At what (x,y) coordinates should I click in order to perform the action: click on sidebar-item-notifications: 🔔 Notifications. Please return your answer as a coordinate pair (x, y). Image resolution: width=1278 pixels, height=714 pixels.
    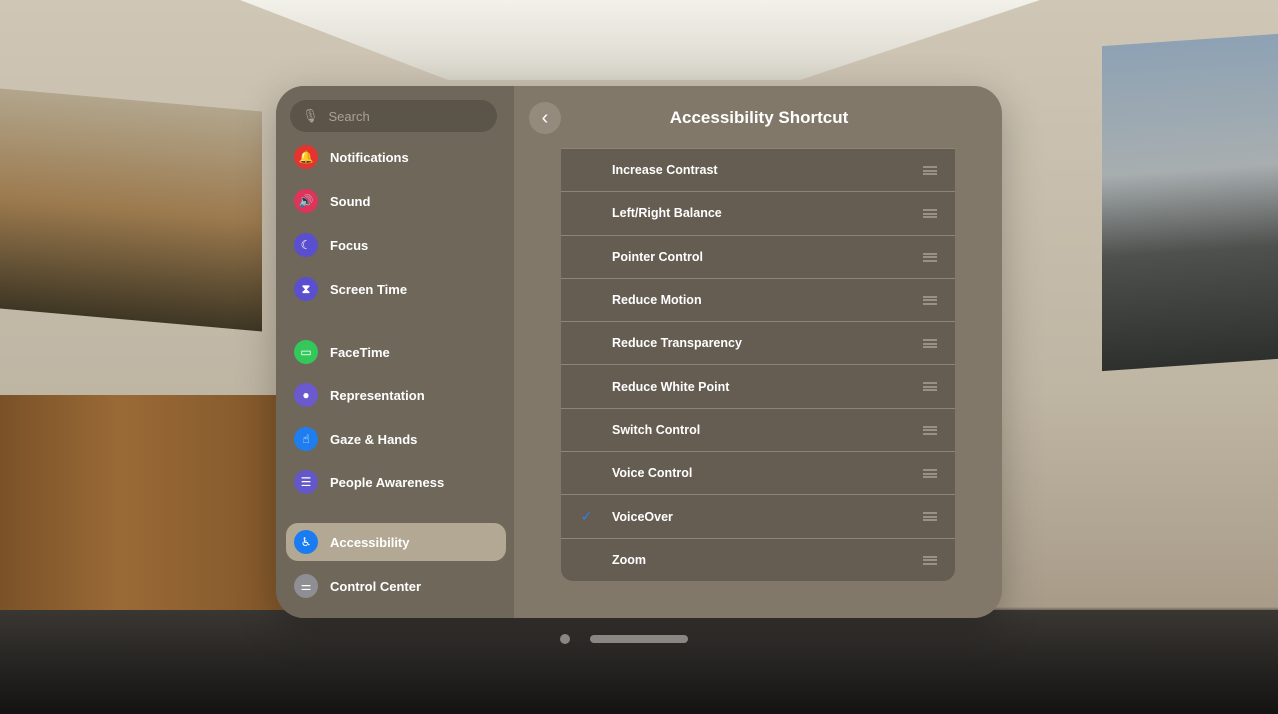
    Looking at the image, I should click on (396, 157).